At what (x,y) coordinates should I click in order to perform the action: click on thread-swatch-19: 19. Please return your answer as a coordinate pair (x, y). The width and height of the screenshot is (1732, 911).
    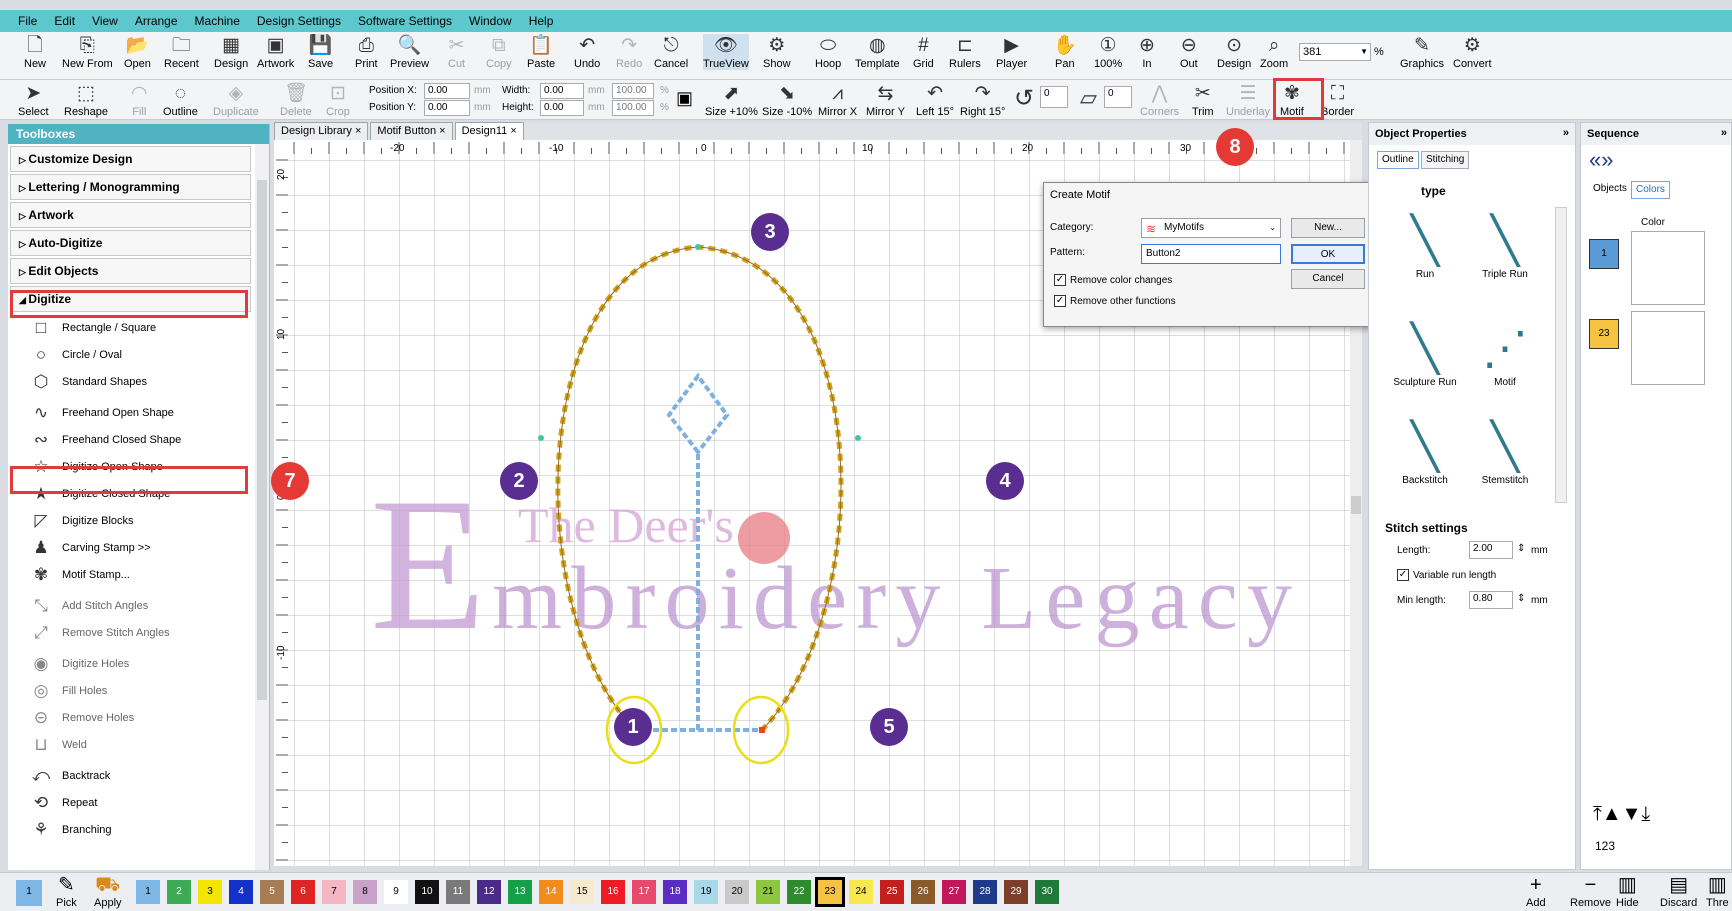
    Looking at the image, I should click on (706, 892).